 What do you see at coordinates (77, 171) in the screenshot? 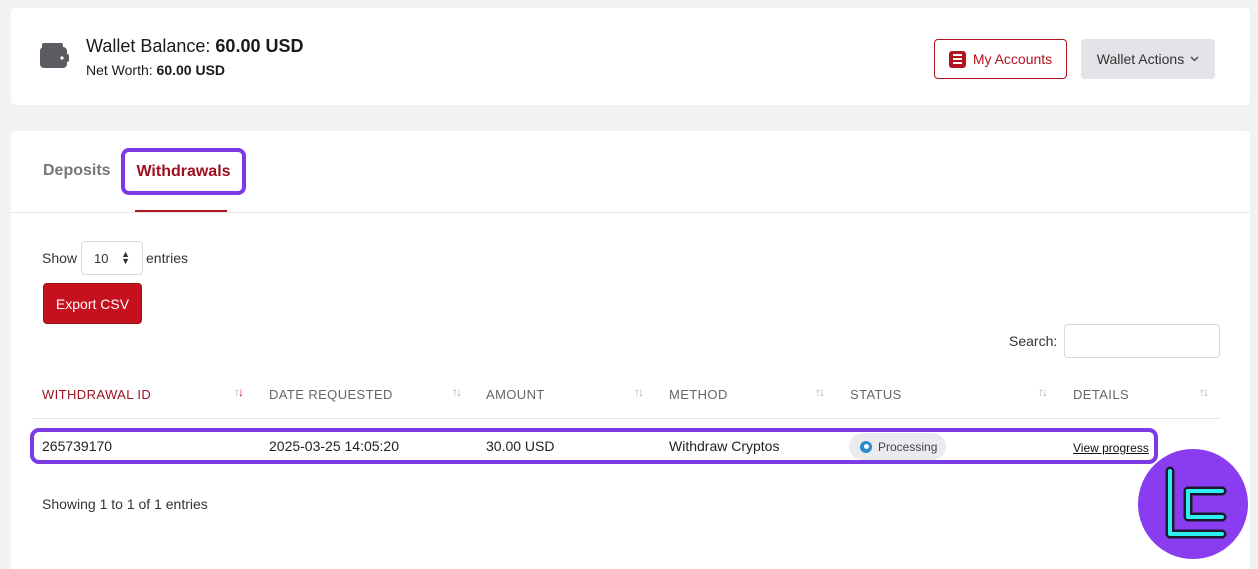
I see `tab-deposits: Deposits` at bounding box center [77, 171].